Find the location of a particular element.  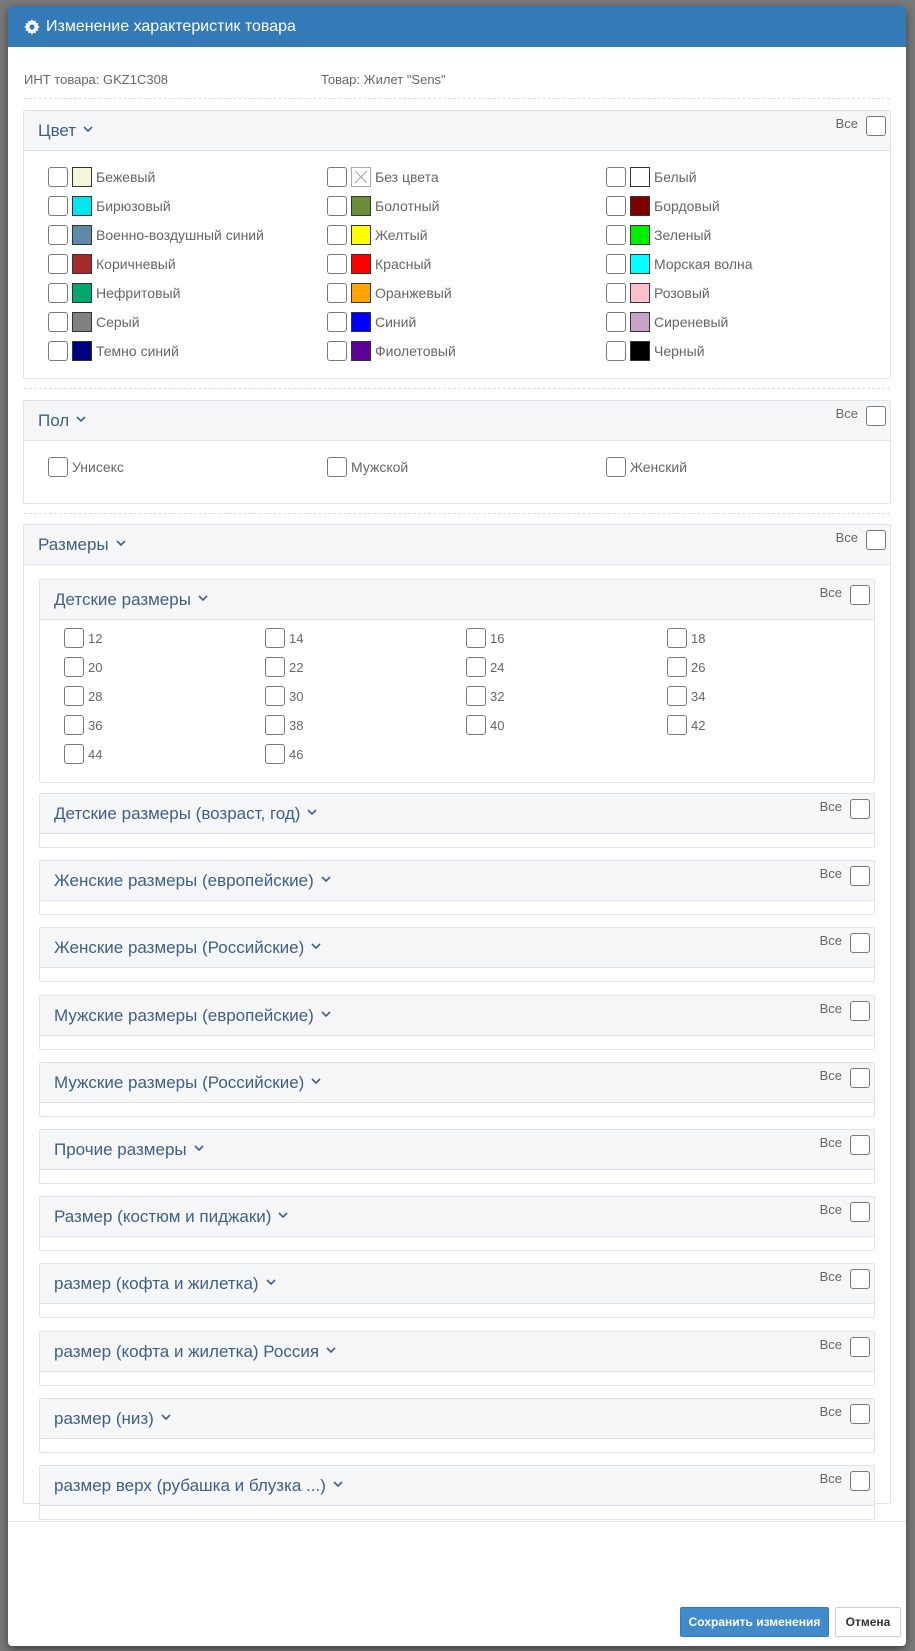

size-subgroup-header: размер (кофта и жилетка) Все is located at coordinates (457, 1284).